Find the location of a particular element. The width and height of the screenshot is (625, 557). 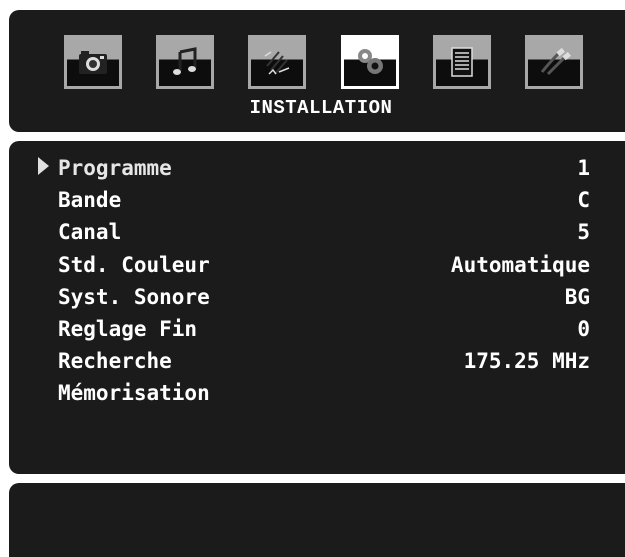

menu-item-value: 5 is located at coordinates (583, 232).